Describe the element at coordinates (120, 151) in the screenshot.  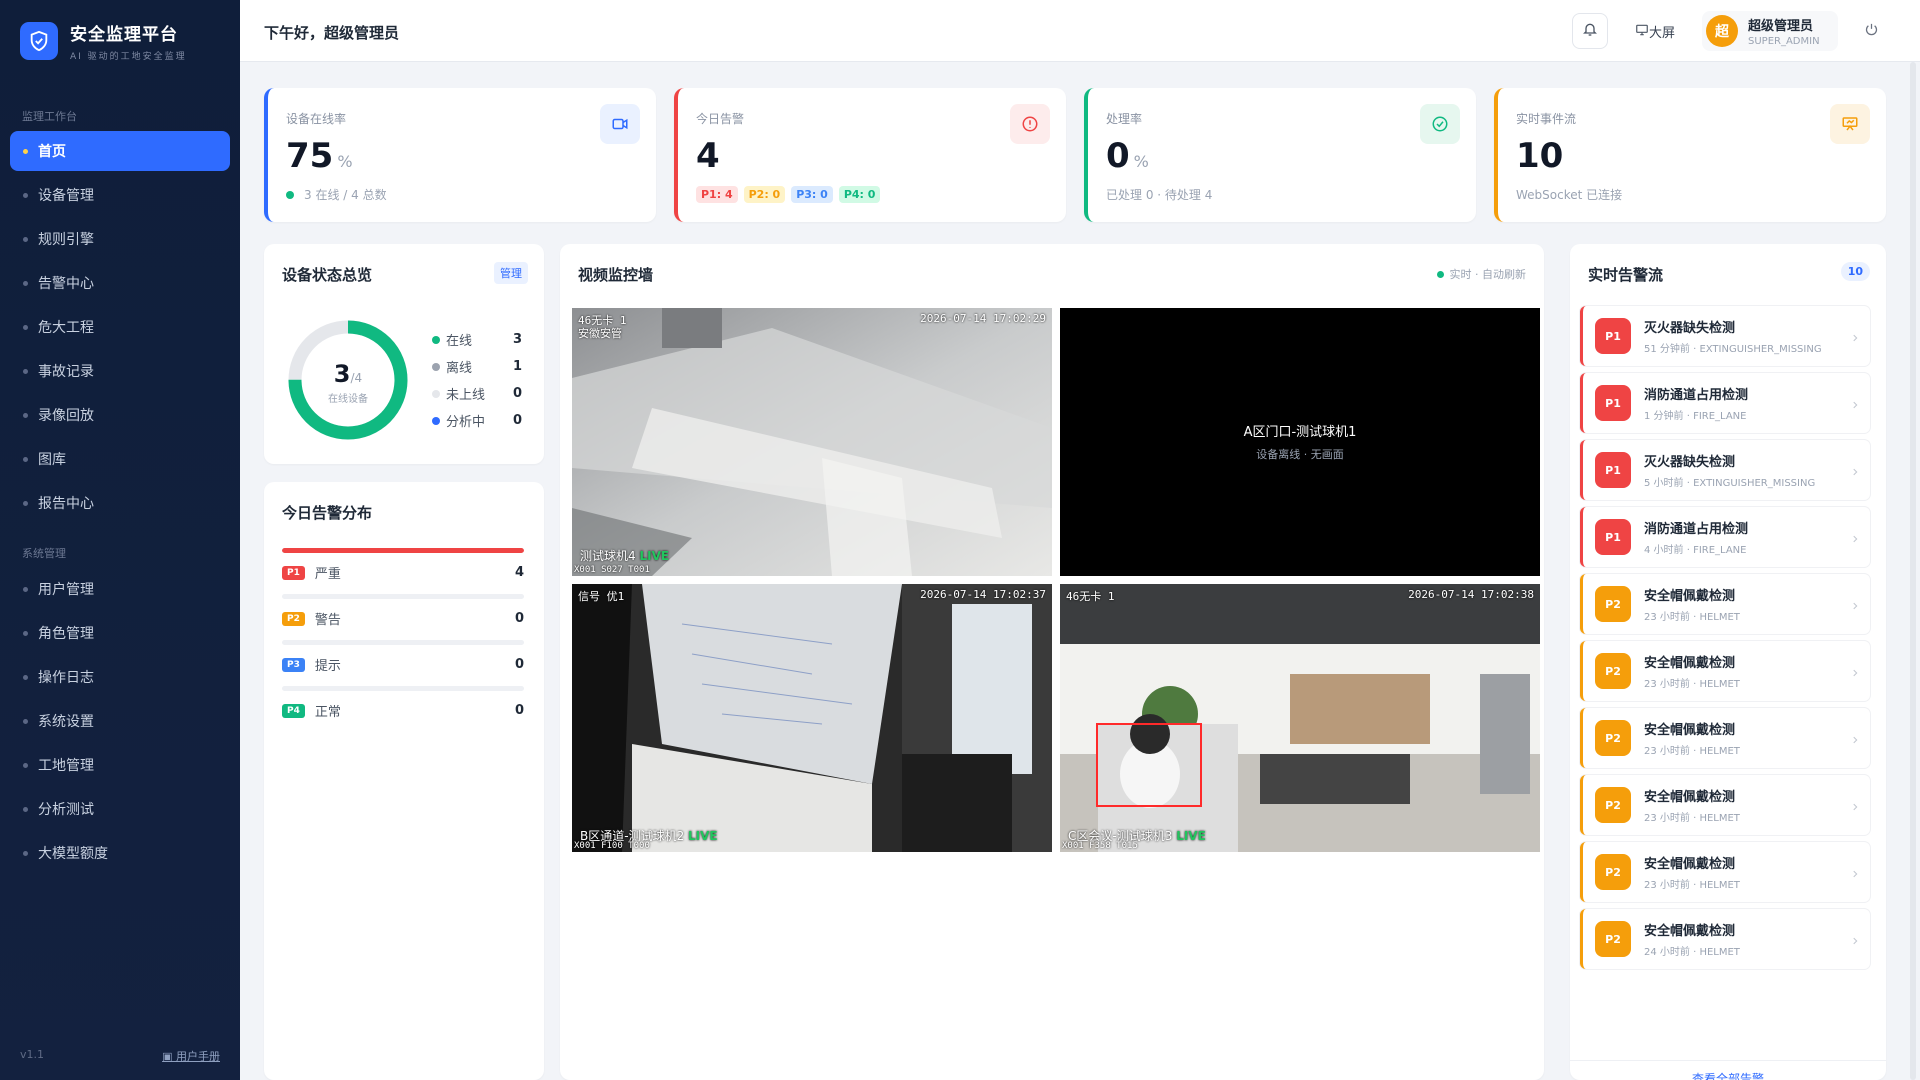
I see `sidebar-item-home: 首页` at that location.